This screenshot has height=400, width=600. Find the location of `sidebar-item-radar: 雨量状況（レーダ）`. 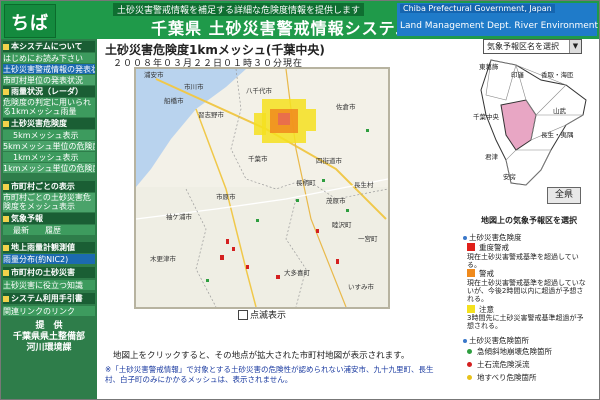

sidebar-item-radar: 雨量状況（レーダ） is located at coordinates (49, 91).